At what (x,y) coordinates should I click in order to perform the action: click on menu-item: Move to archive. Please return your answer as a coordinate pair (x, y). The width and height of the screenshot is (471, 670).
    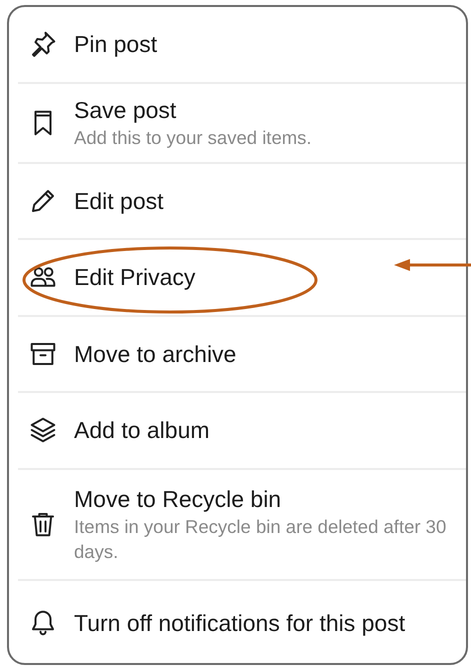
    Looking at the image, I should click on (242, 354).